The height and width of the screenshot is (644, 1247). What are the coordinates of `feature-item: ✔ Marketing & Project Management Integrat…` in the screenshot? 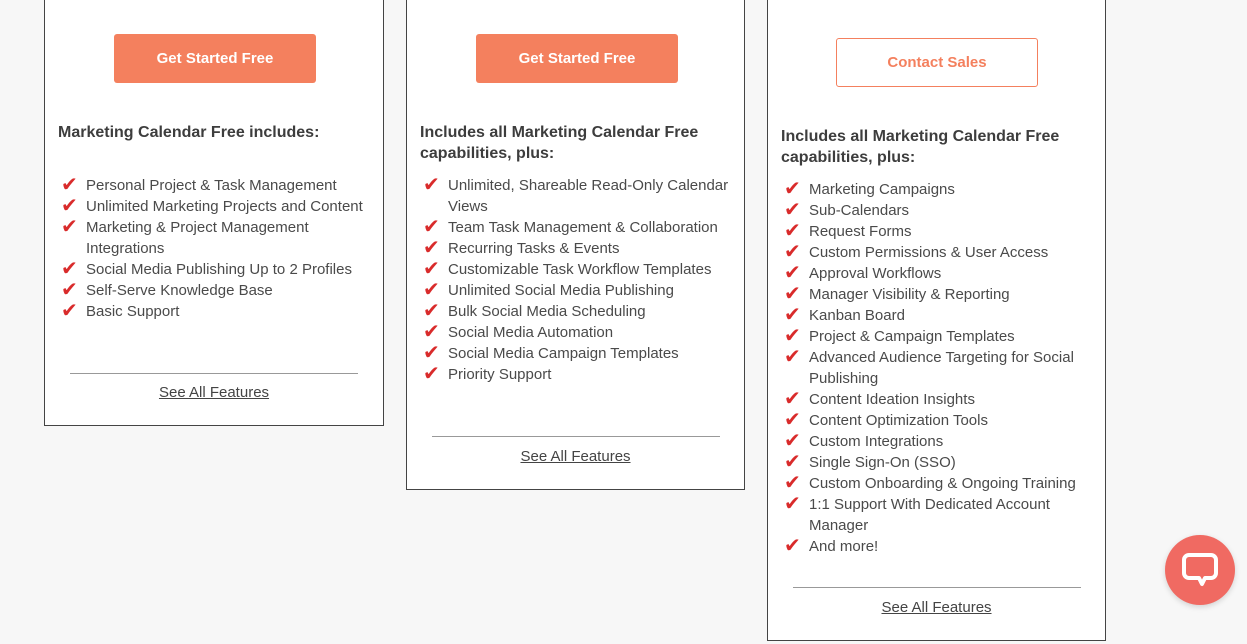 It's located at (217, 236).